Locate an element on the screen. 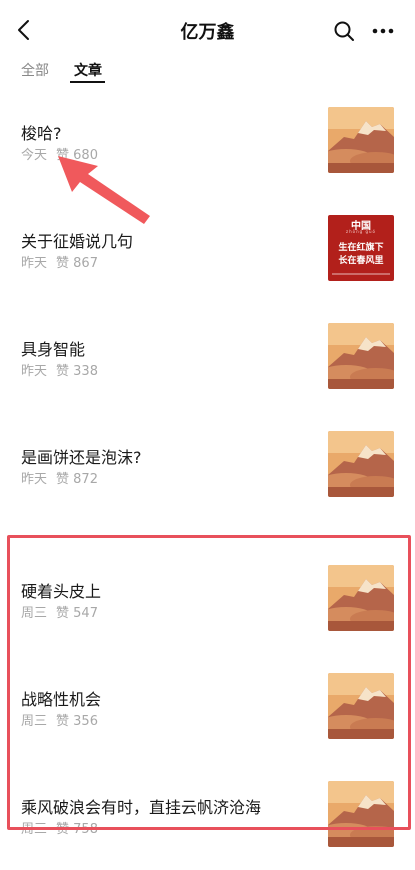  list-item: 战略性机会 周三赞 356 is located at coordinates (207, 708).